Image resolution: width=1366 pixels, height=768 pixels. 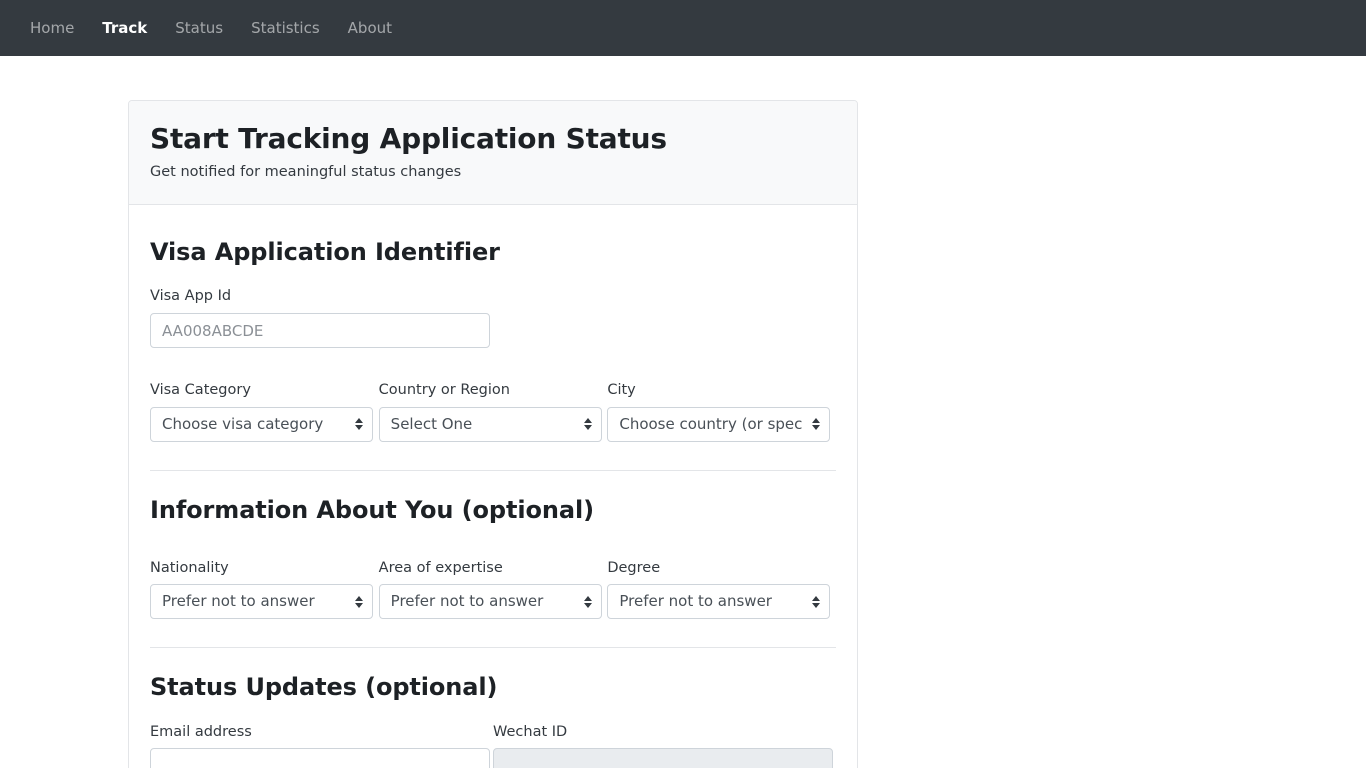 What do you see at coordinates (325, 252) in the screenshot?
I see `section-heading-identifier: Visa Application Identifier` at bounding box center [325, 252].